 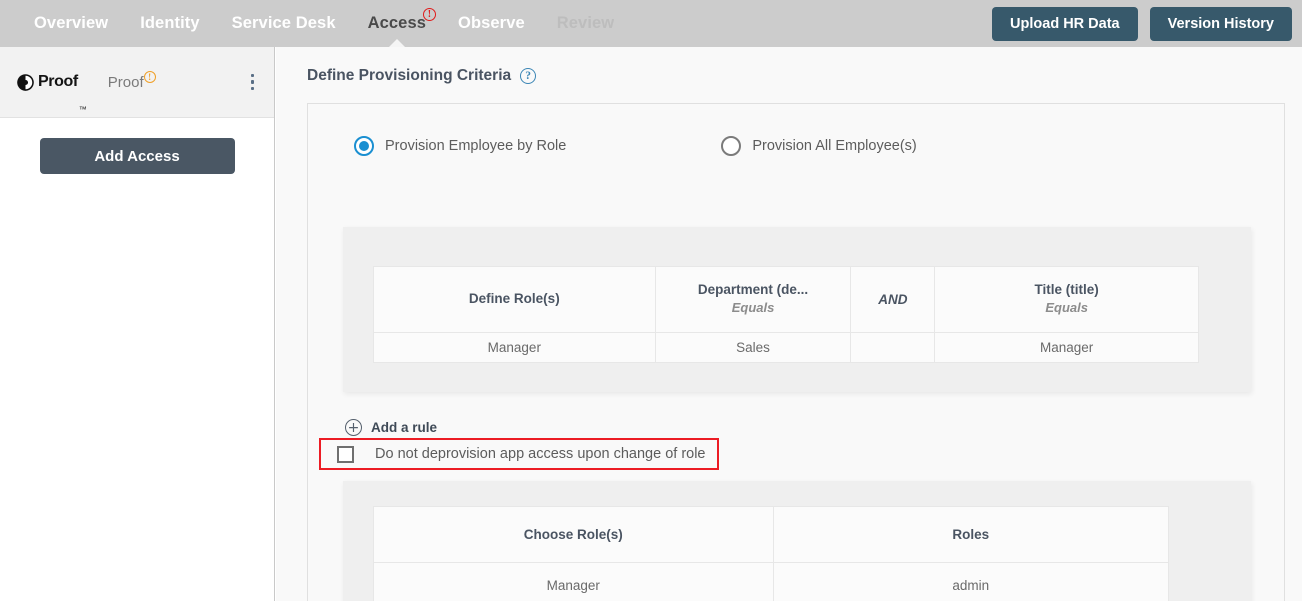 I want to click on rule-col-department: Department (de... Equals, so click(x=753, y=299).